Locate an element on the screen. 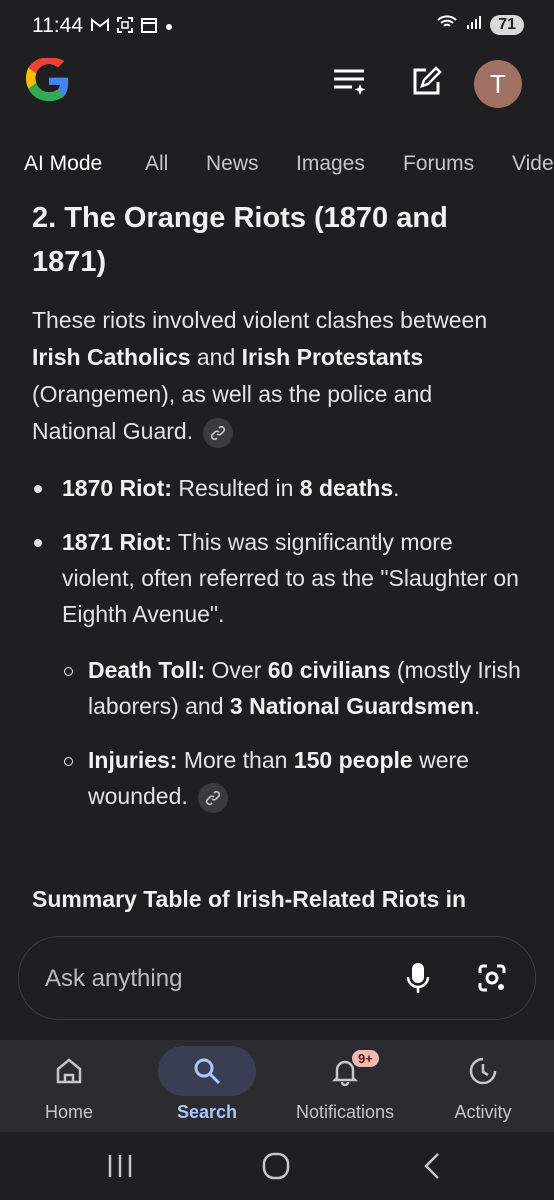  recents-icon is located at coordinates (120, 1166).